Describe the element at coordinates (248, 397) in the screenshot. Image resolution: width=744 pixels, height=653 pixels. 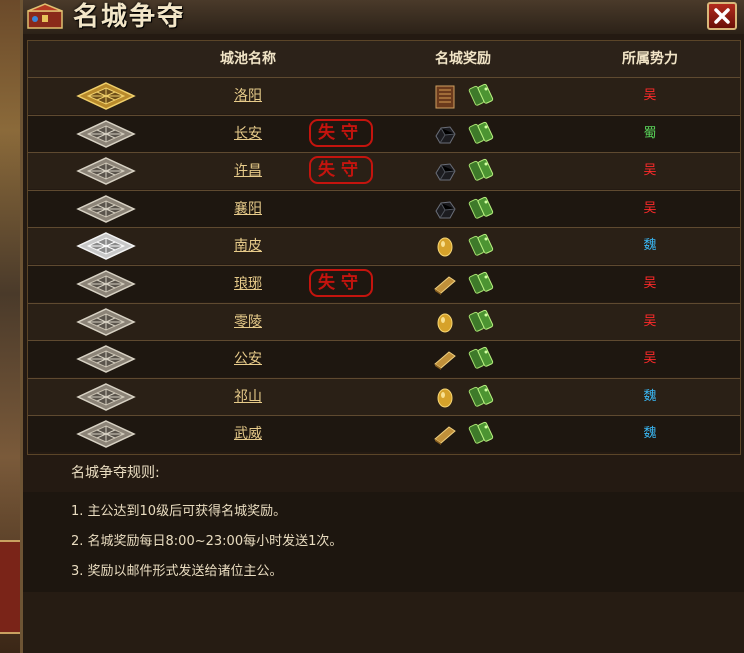
I see `city-name-link: 祁山` at that location.